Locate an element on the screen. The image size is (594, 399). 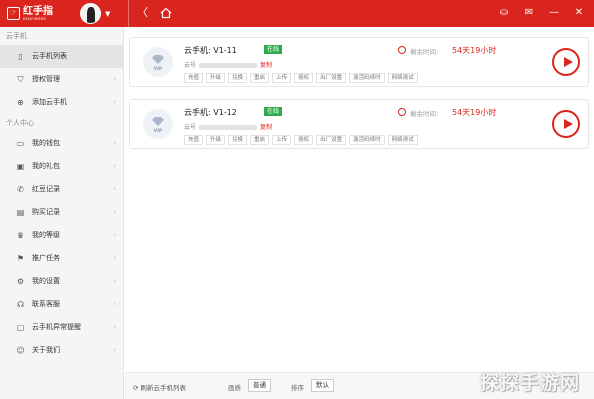
sidebar-item-label: 授权管理 is located at coordinates (46, 79).